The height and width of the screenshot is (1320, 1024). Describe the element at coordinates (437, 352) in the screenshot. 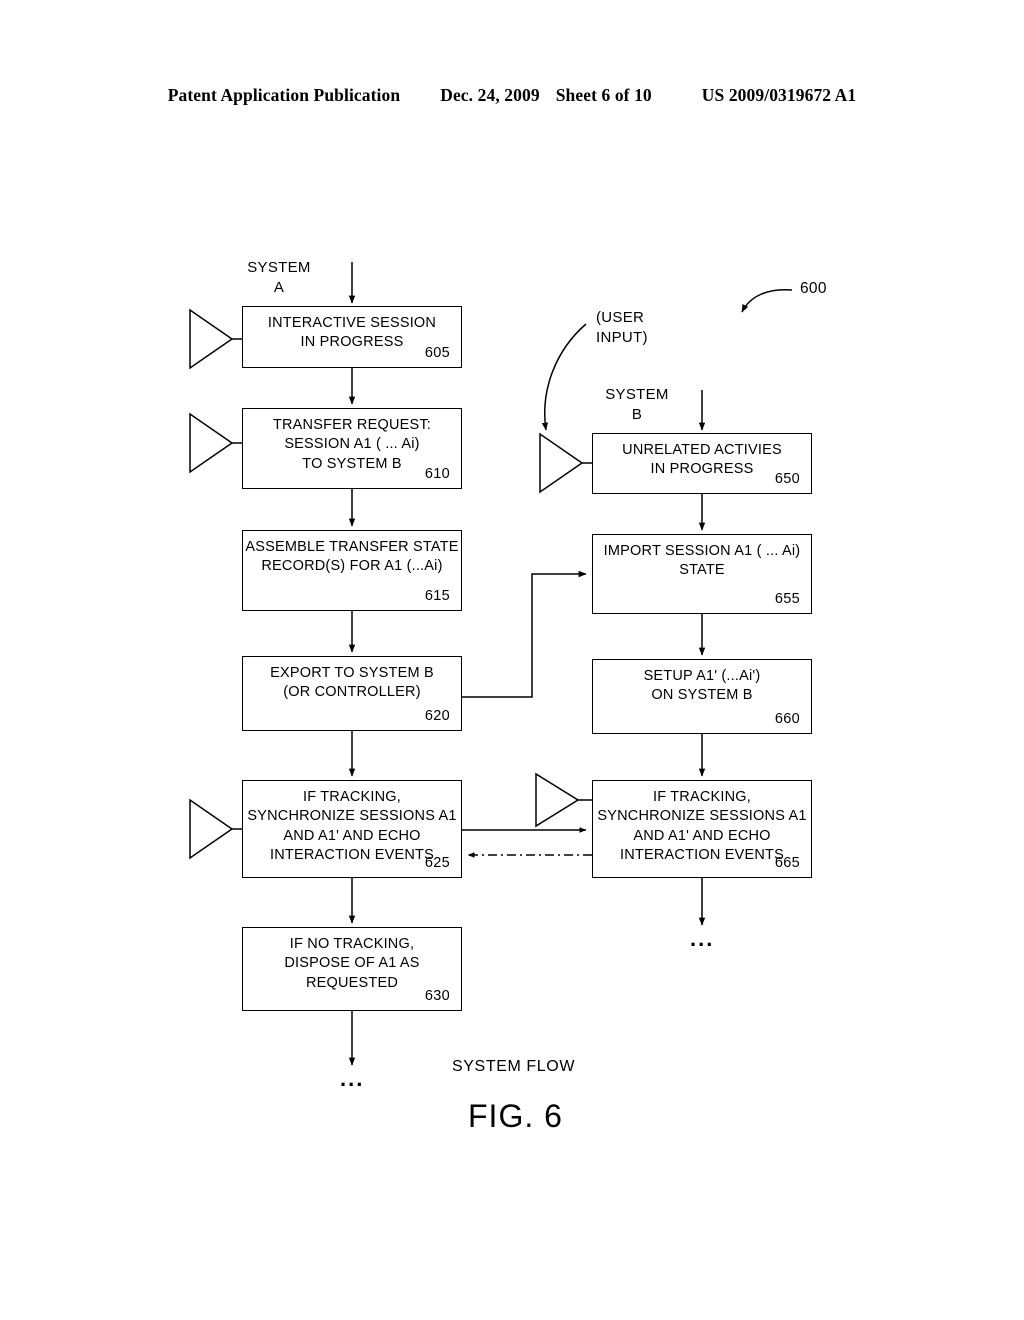

I see `process-box-605-ref: 605` at that location.